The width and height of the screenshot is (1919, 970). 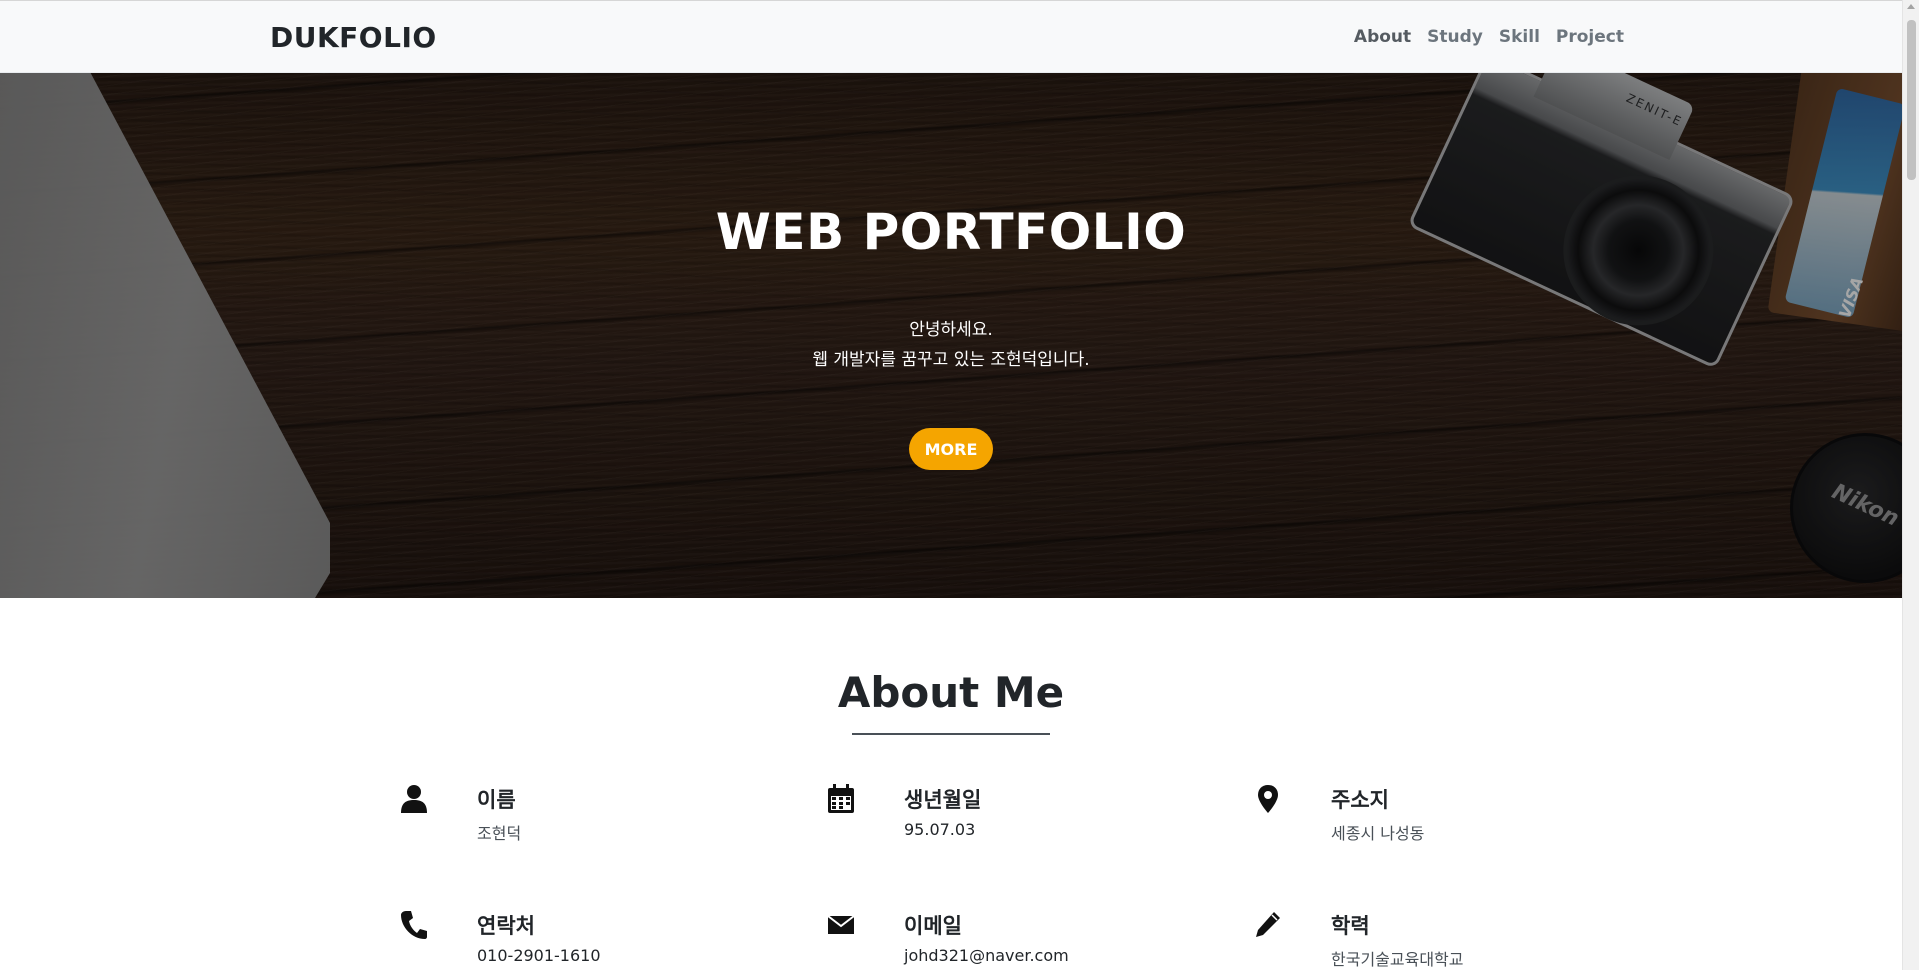 I want to click on info-label: 이메일, so click(x=933, y=926).